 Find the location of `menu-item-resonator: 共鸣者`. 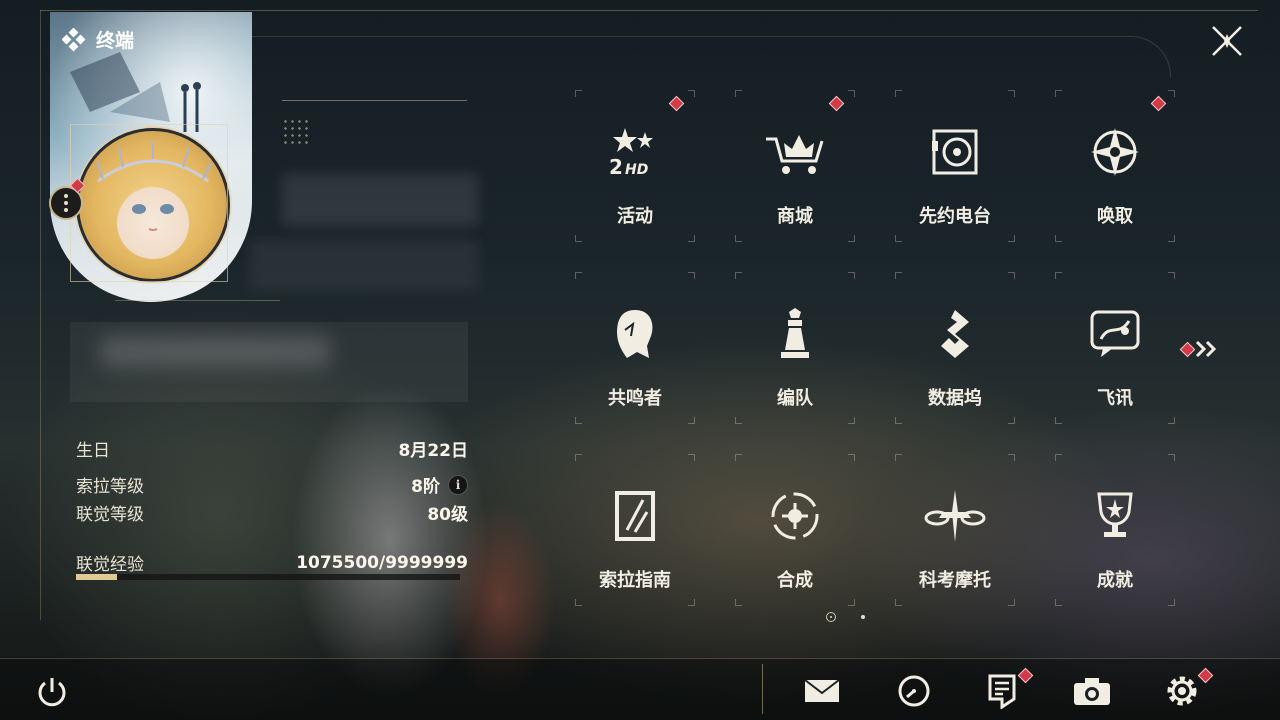

menu-item-resonator: 共鸣者 is located at coordinates (635, 348).